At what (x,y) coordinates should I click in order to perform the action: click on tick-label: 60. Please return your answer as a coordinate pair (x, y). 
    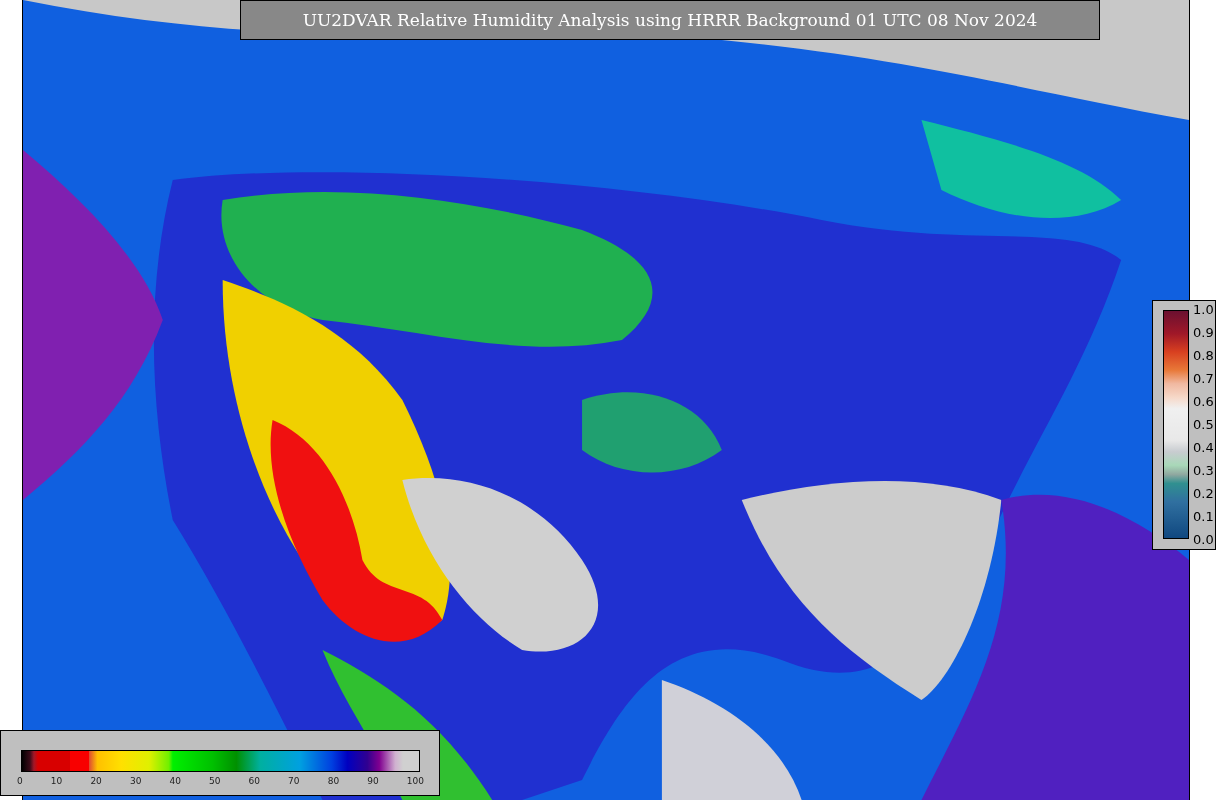
    Looking at the image, I should click on (254, 781).